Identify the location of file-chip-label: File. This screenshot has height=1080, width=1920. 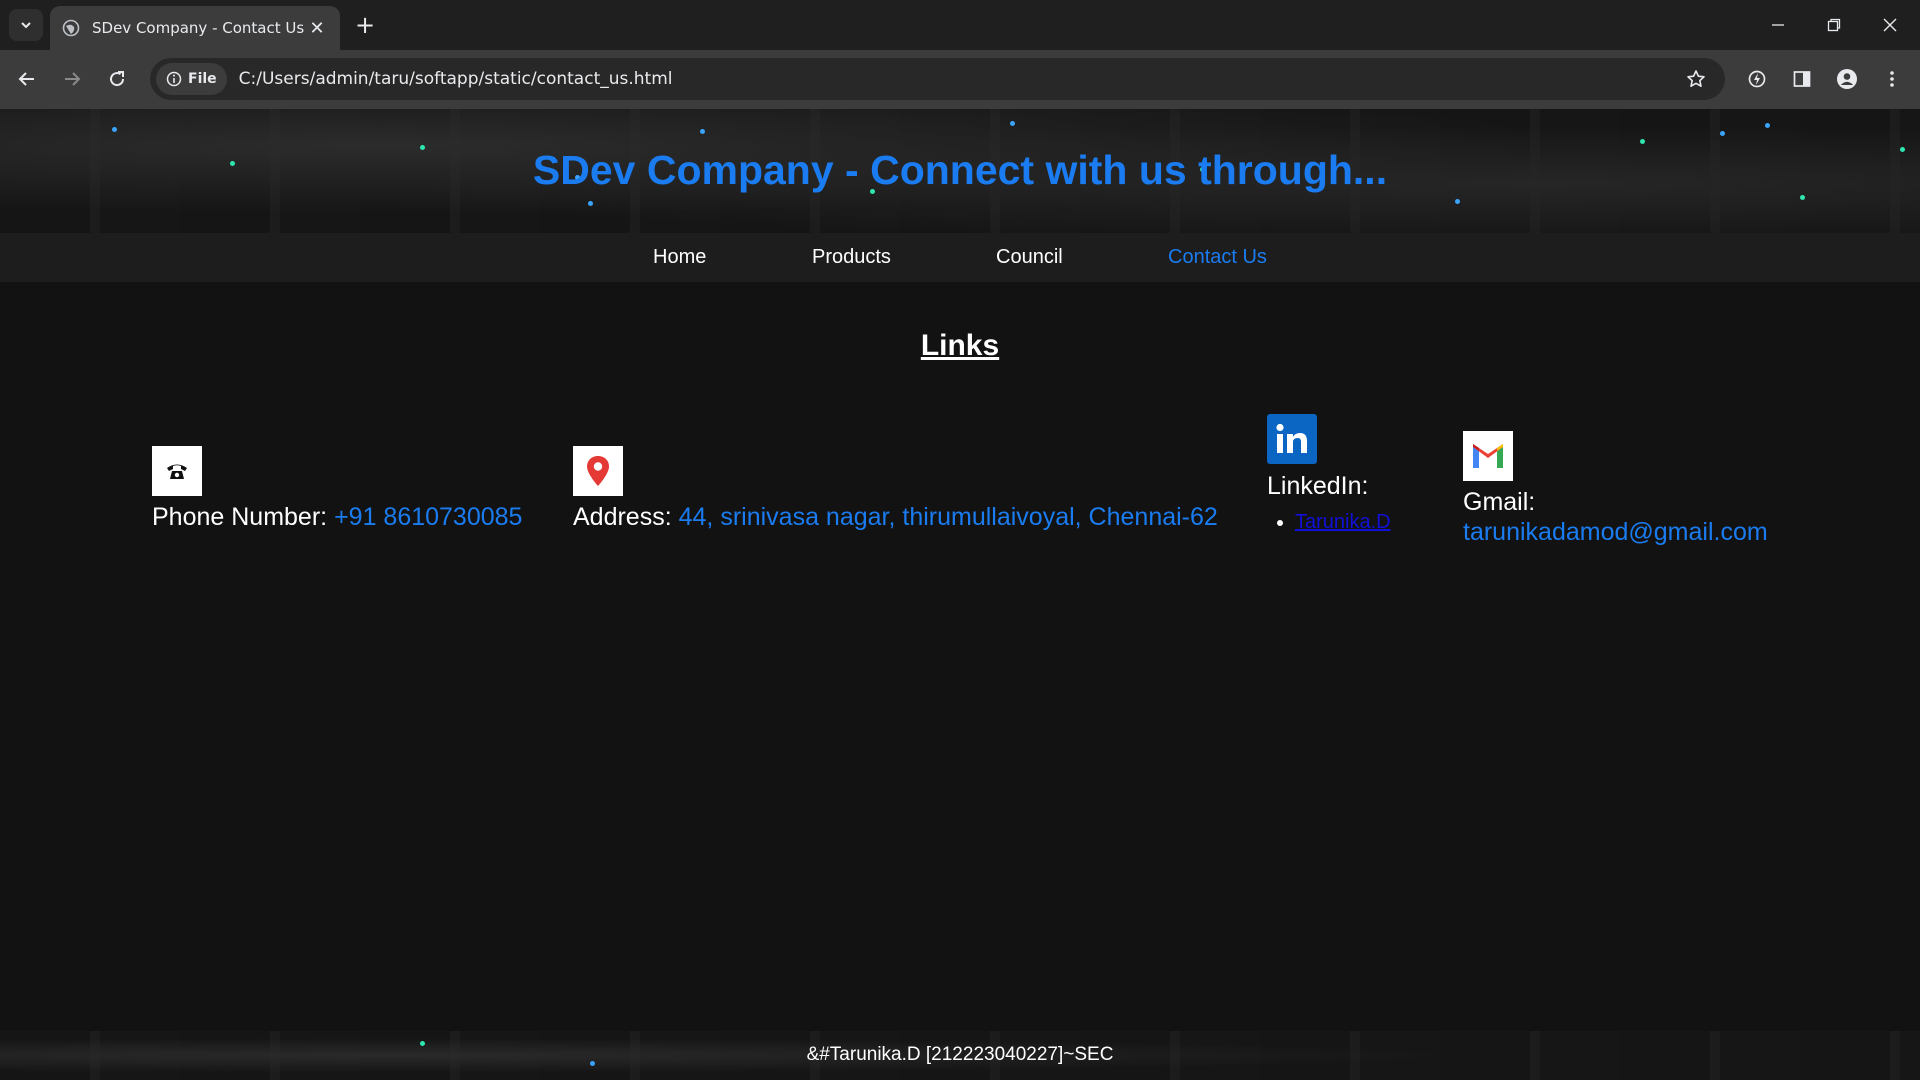
(202, 79).